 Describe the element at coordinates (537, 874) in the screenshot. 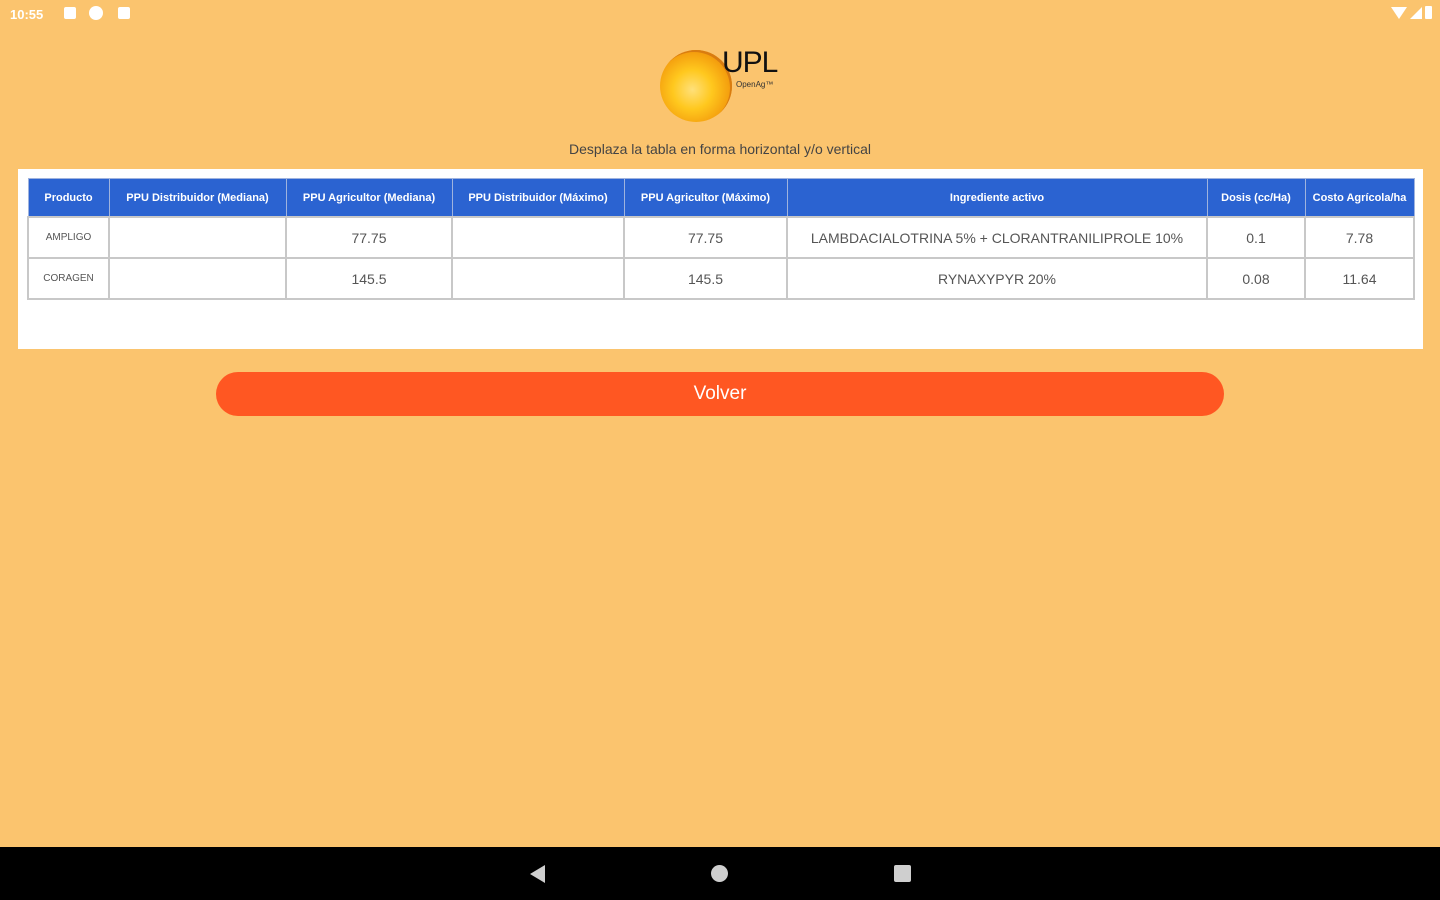

I see `back-icon` at that location.